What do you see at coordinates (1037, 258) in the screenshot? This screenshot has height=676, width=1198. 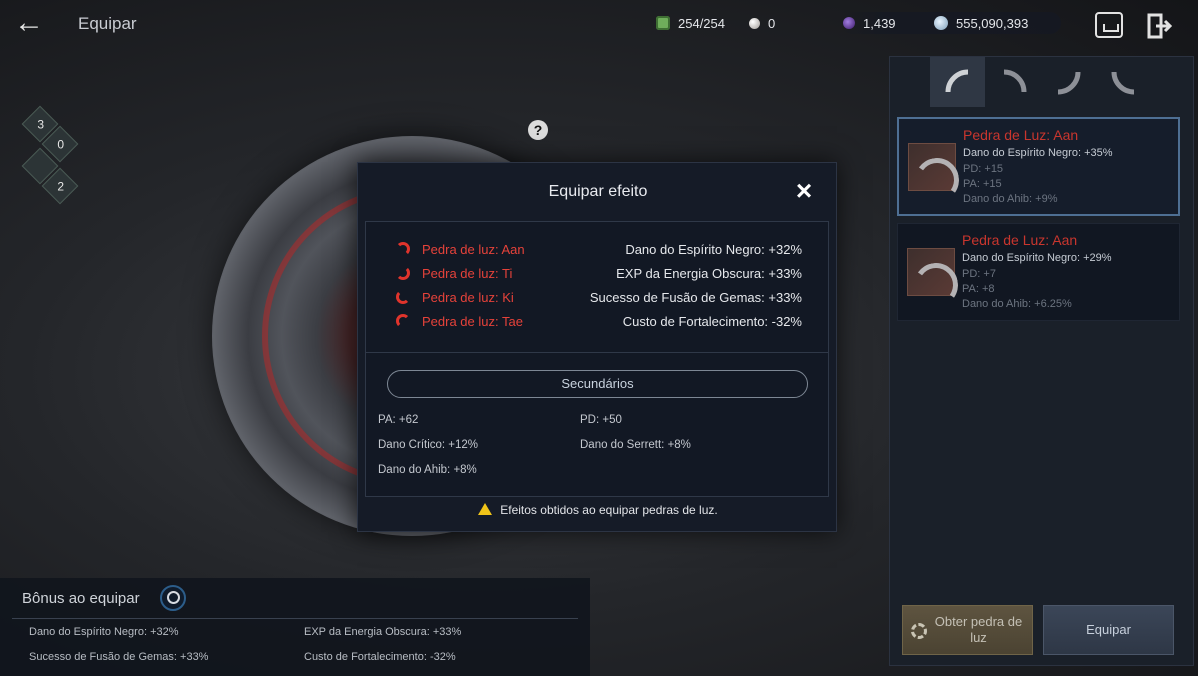 I see `stone-stat: Dano do Espírito Negro: +29%` at bounding box center [1037, 258].